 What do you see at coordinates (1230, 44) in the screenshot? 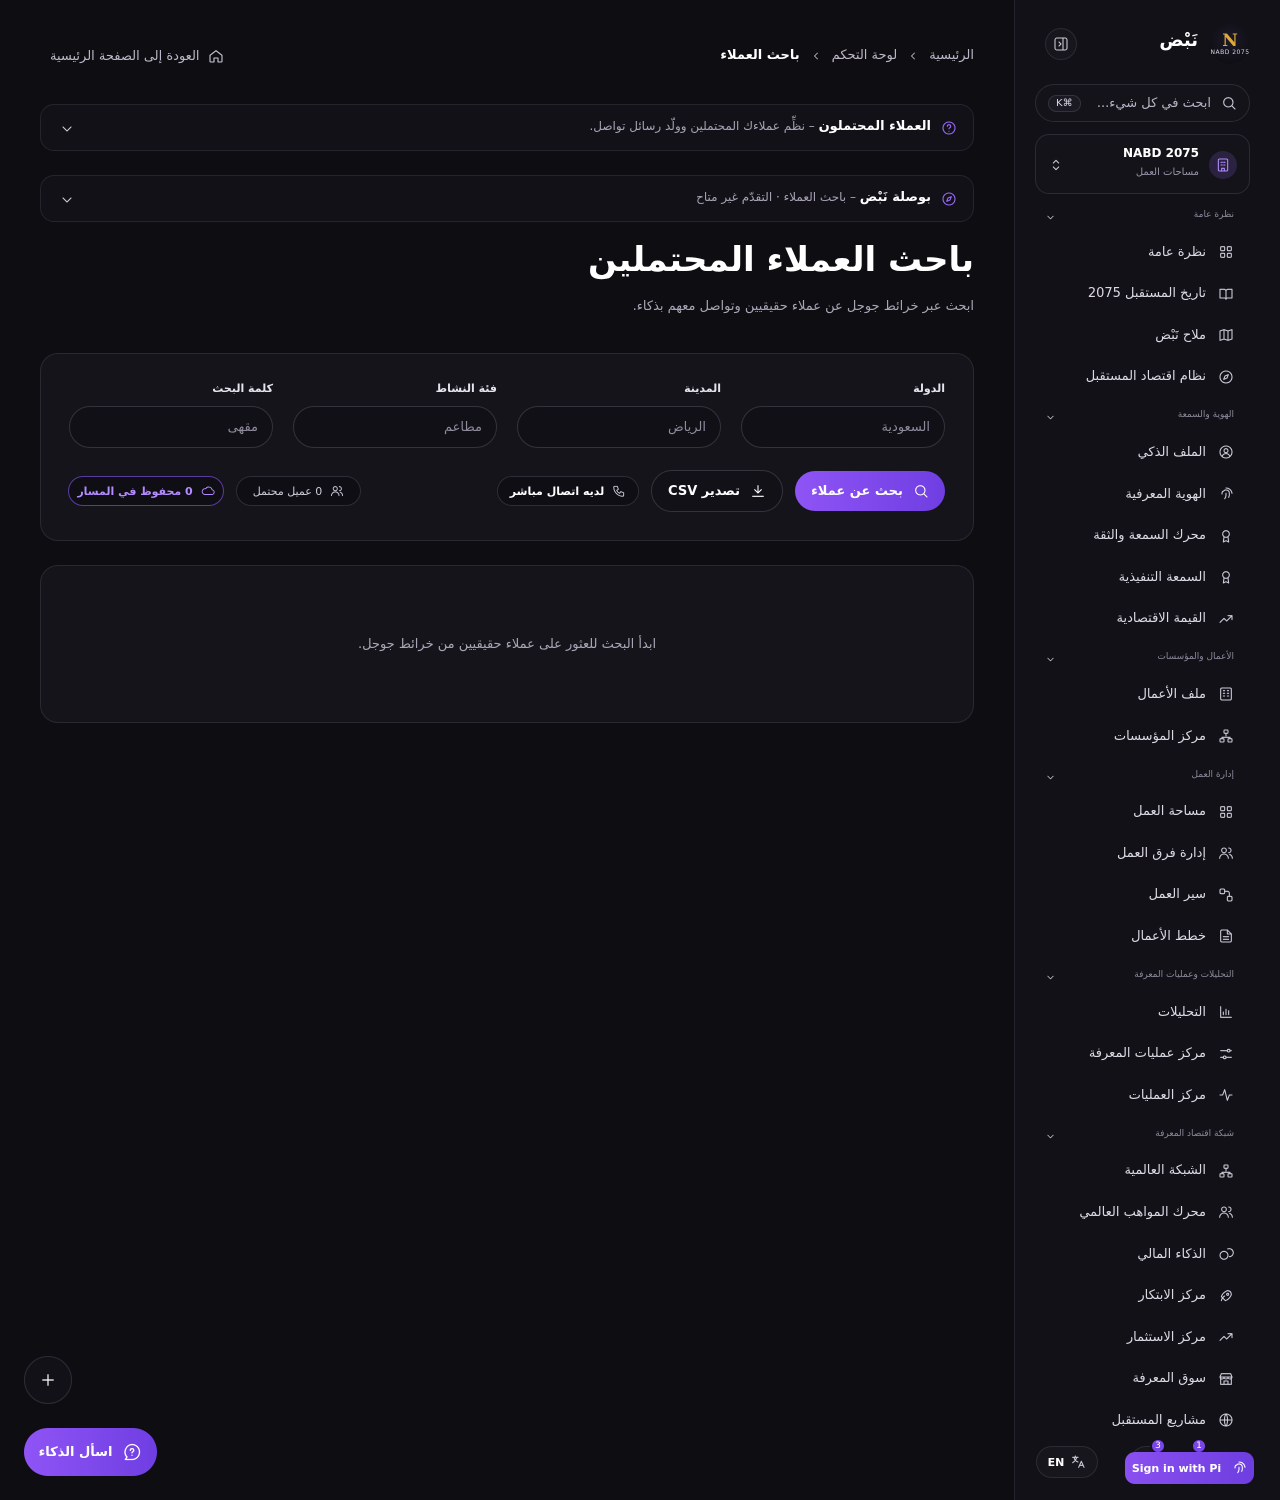
I see `brand-logo: N NABD 2075` at bounding box center [1230, 44].